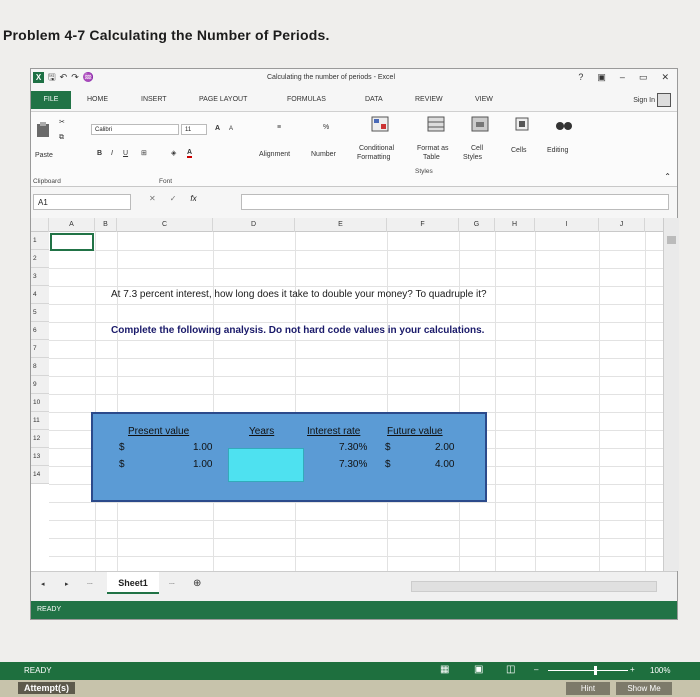 The image size is (700, 697). What do you see at coordinates (40, 475) in the screenshot?
I see `row-header: 14` at bounding box center [40, 475].